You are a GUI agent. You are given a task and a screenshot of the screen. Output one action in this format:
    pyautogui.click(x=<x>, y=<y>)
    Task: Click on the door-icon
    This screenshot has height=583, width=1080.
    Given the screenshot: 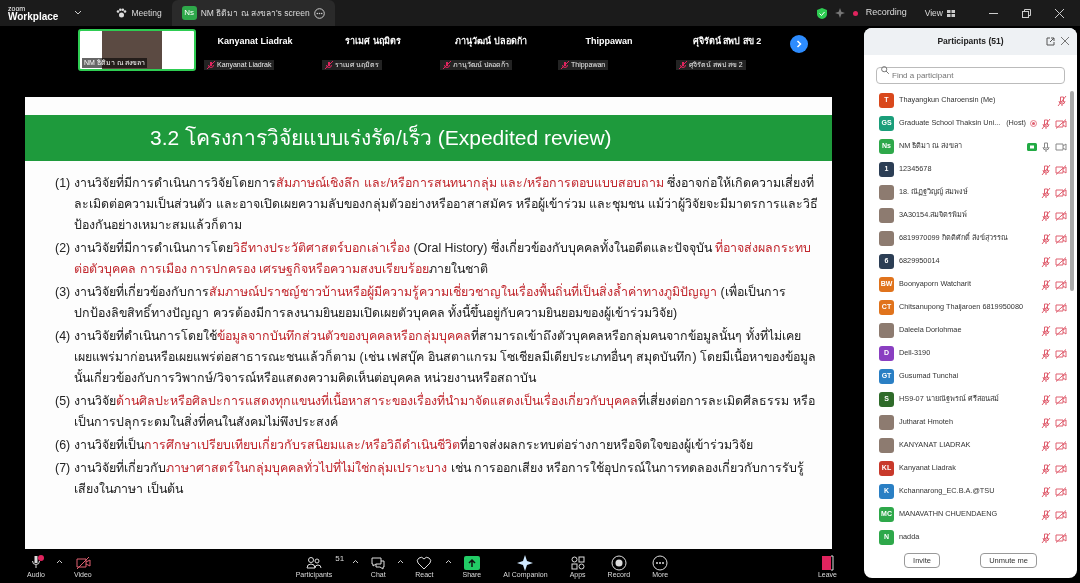 What is the action you would take?
    pyautogui.click(x=827, y=562)
    